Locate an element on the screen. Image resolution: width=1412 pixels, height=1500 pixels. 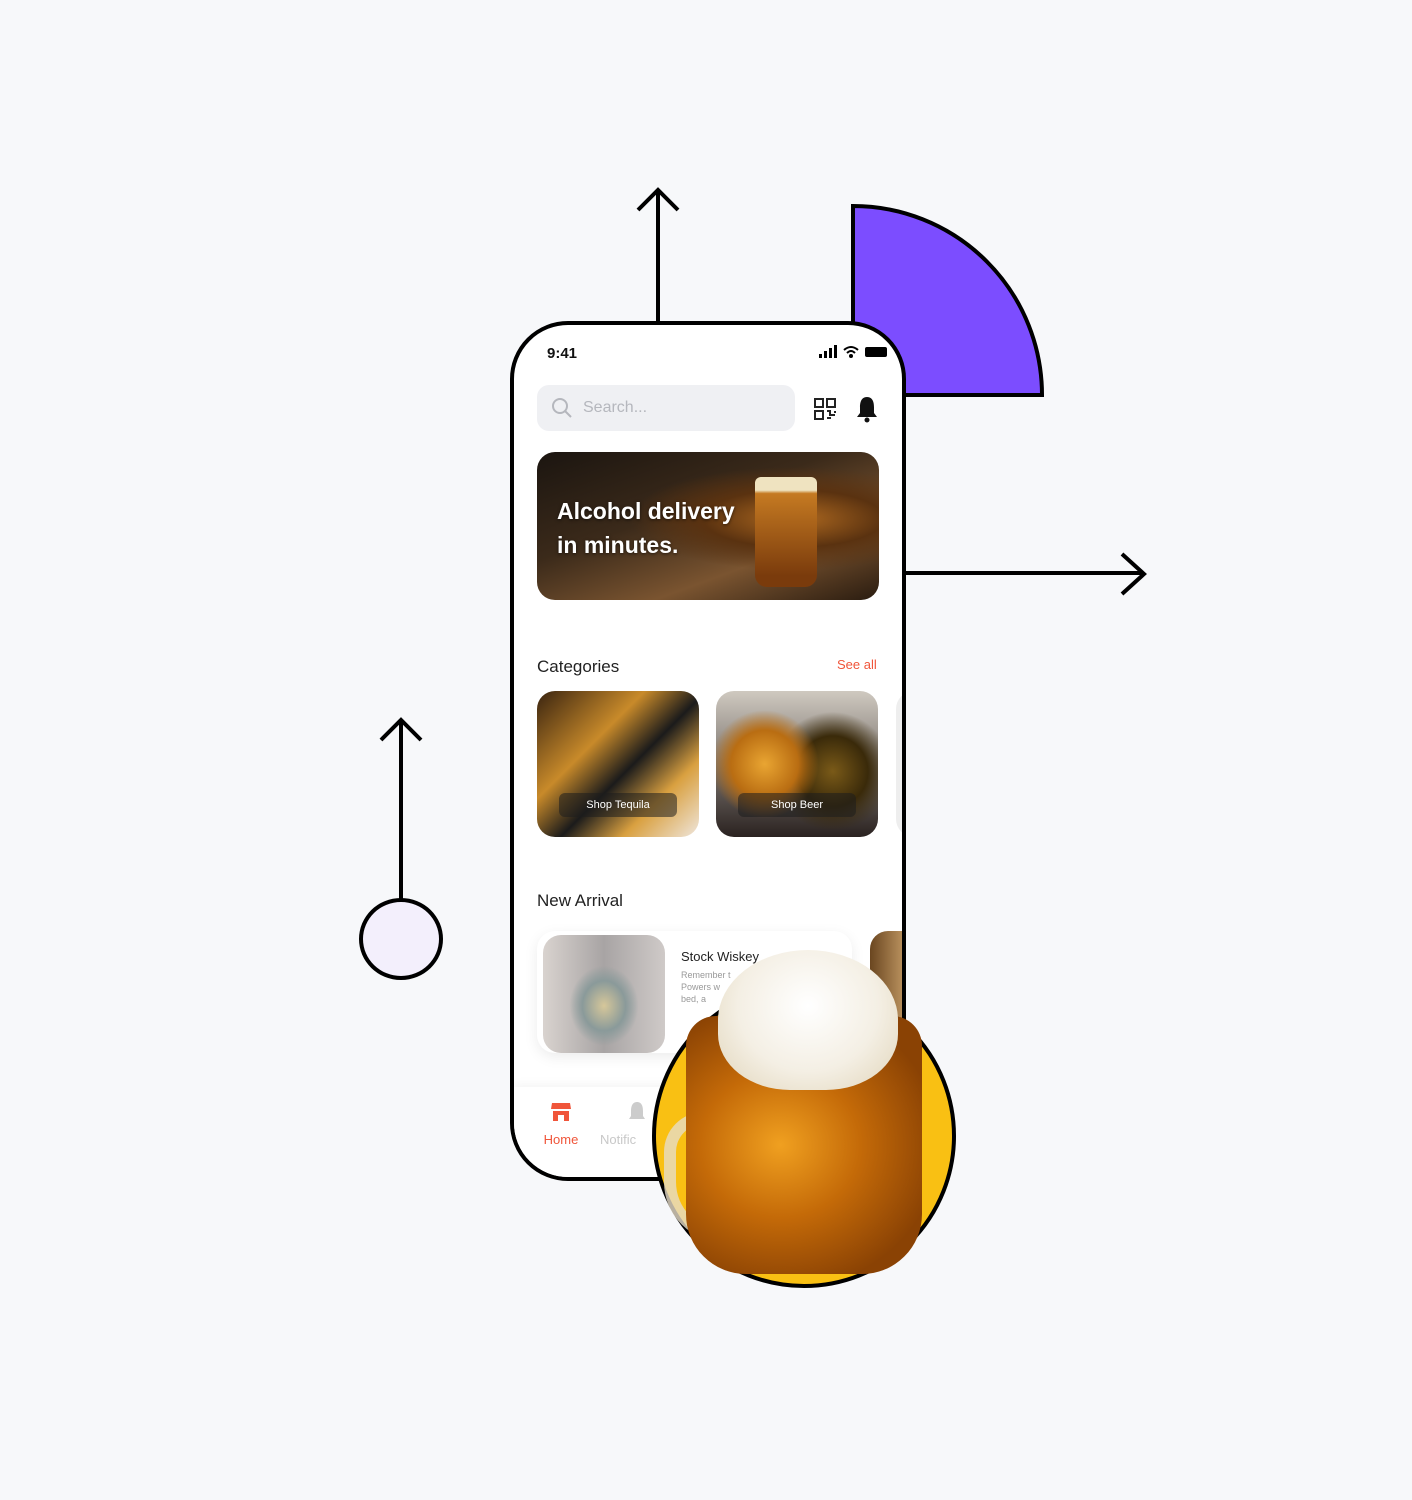
desc-line: Remember t is located at coordinates (706, 975).